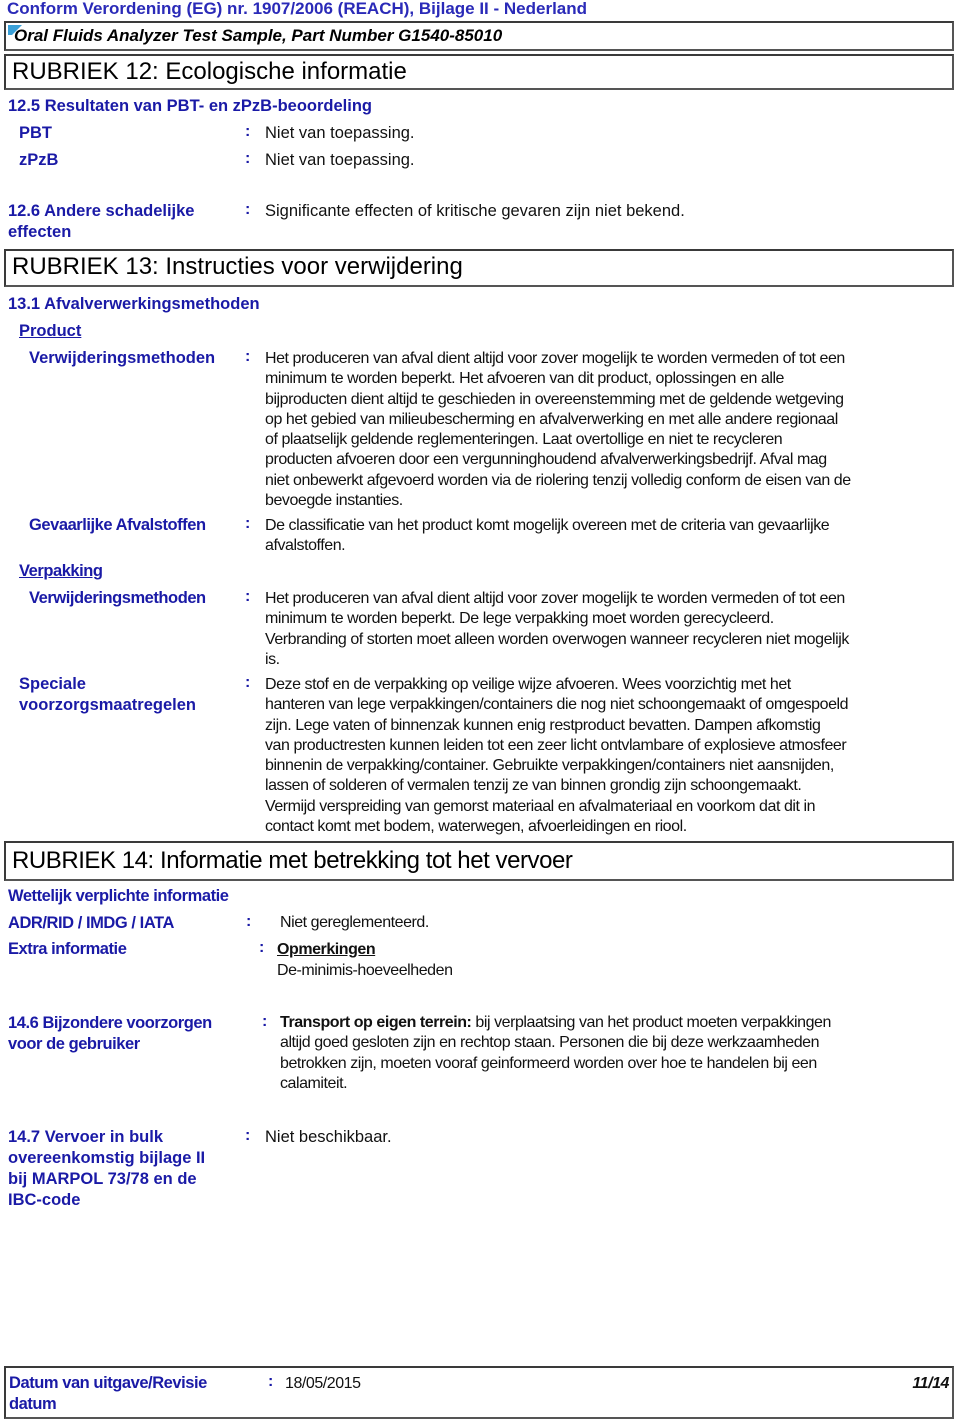 This screenshot has height=1423, width=960. What do you see at coordinates (479, 72) in the screenshot?
I see `section-12-header: RUBRIEK 12: Ecologische informatie` at bounding box center [479, 72].